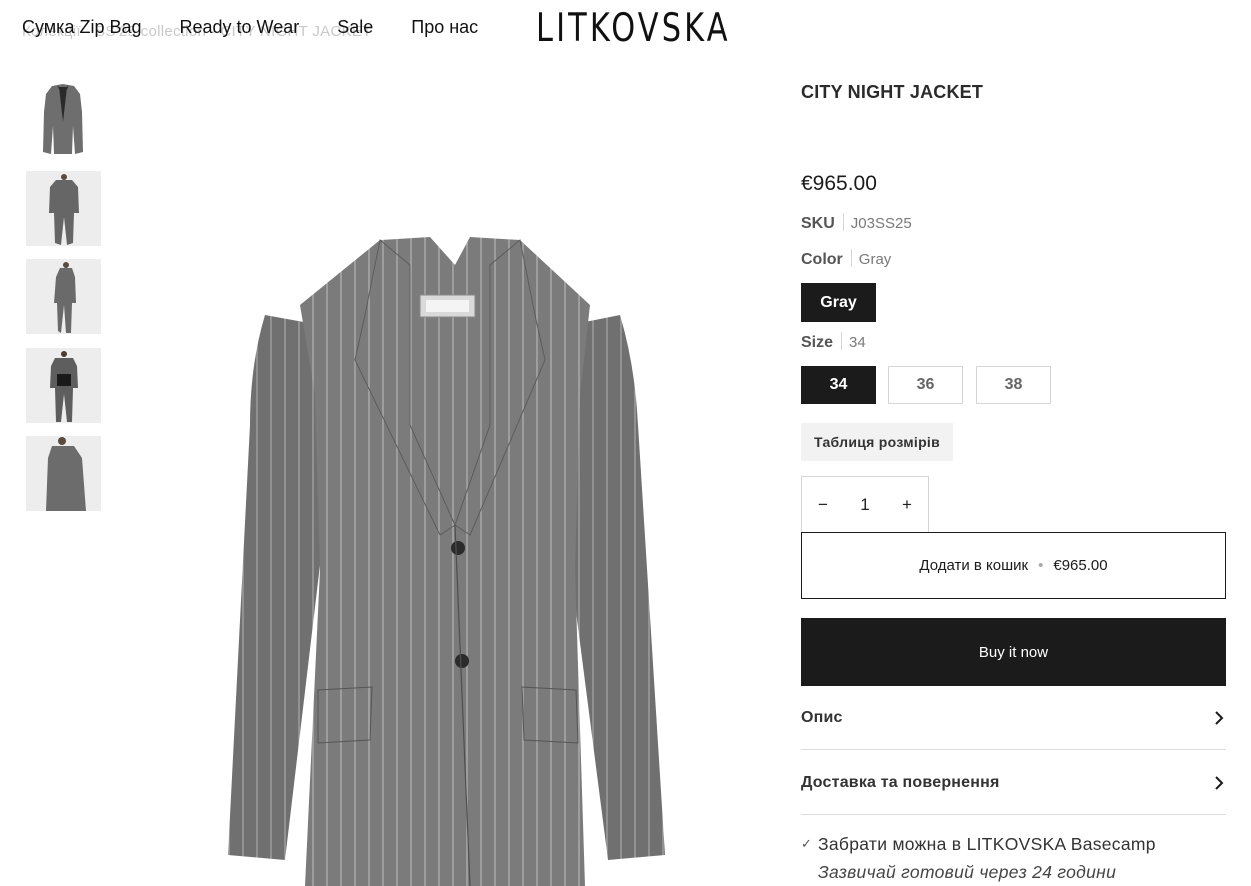 The image size is (1251, 886). Describe the element at coordinates (1013, 385) in the screenshot. I see `size-option-38: 38` at that location.